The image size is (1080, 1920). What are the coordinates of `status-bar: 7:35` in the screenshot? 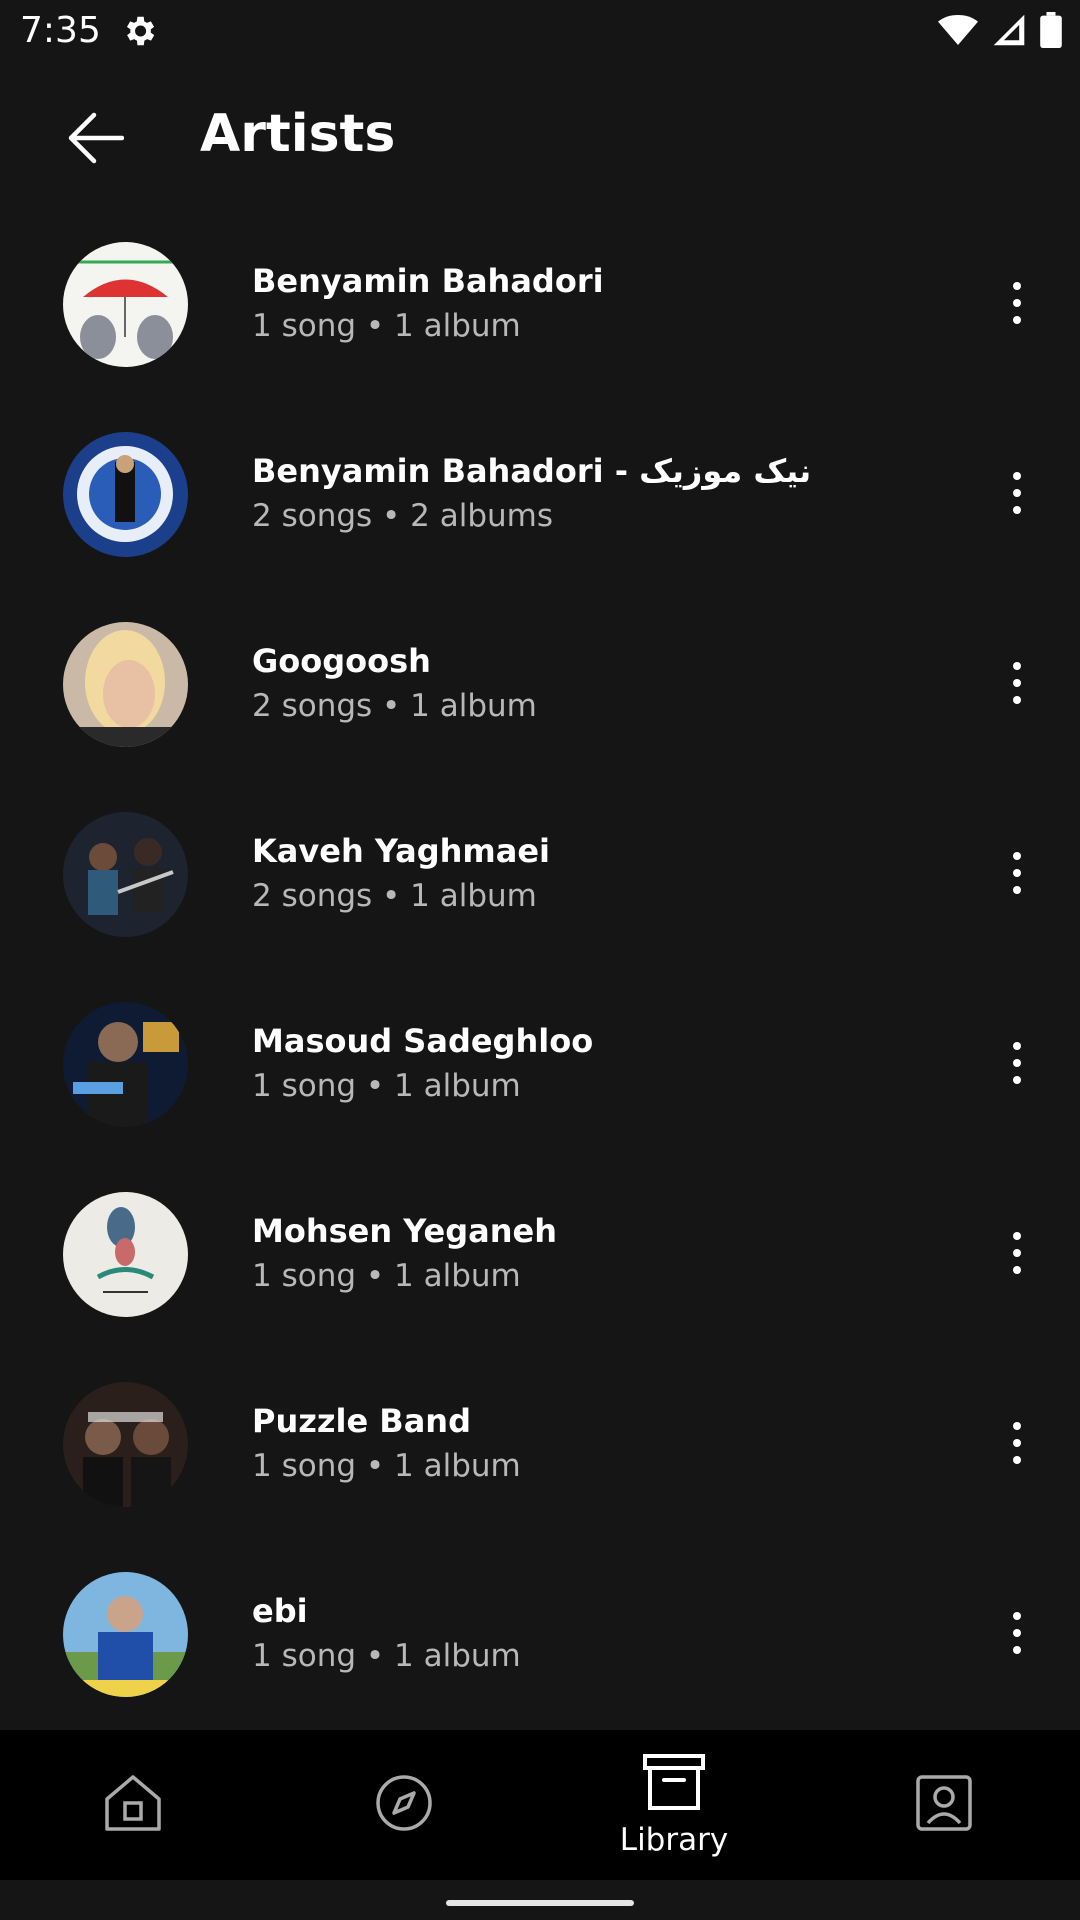 It's located at (540, 32).